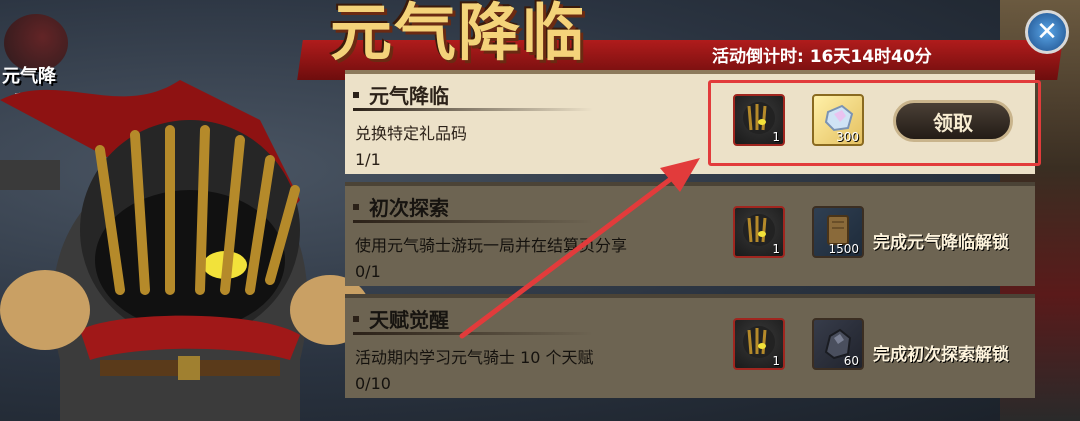 The image size is (1080, 421). Describe the element at coordinates (874, 123) in the screenshot. I see `highlight-box` at that location.